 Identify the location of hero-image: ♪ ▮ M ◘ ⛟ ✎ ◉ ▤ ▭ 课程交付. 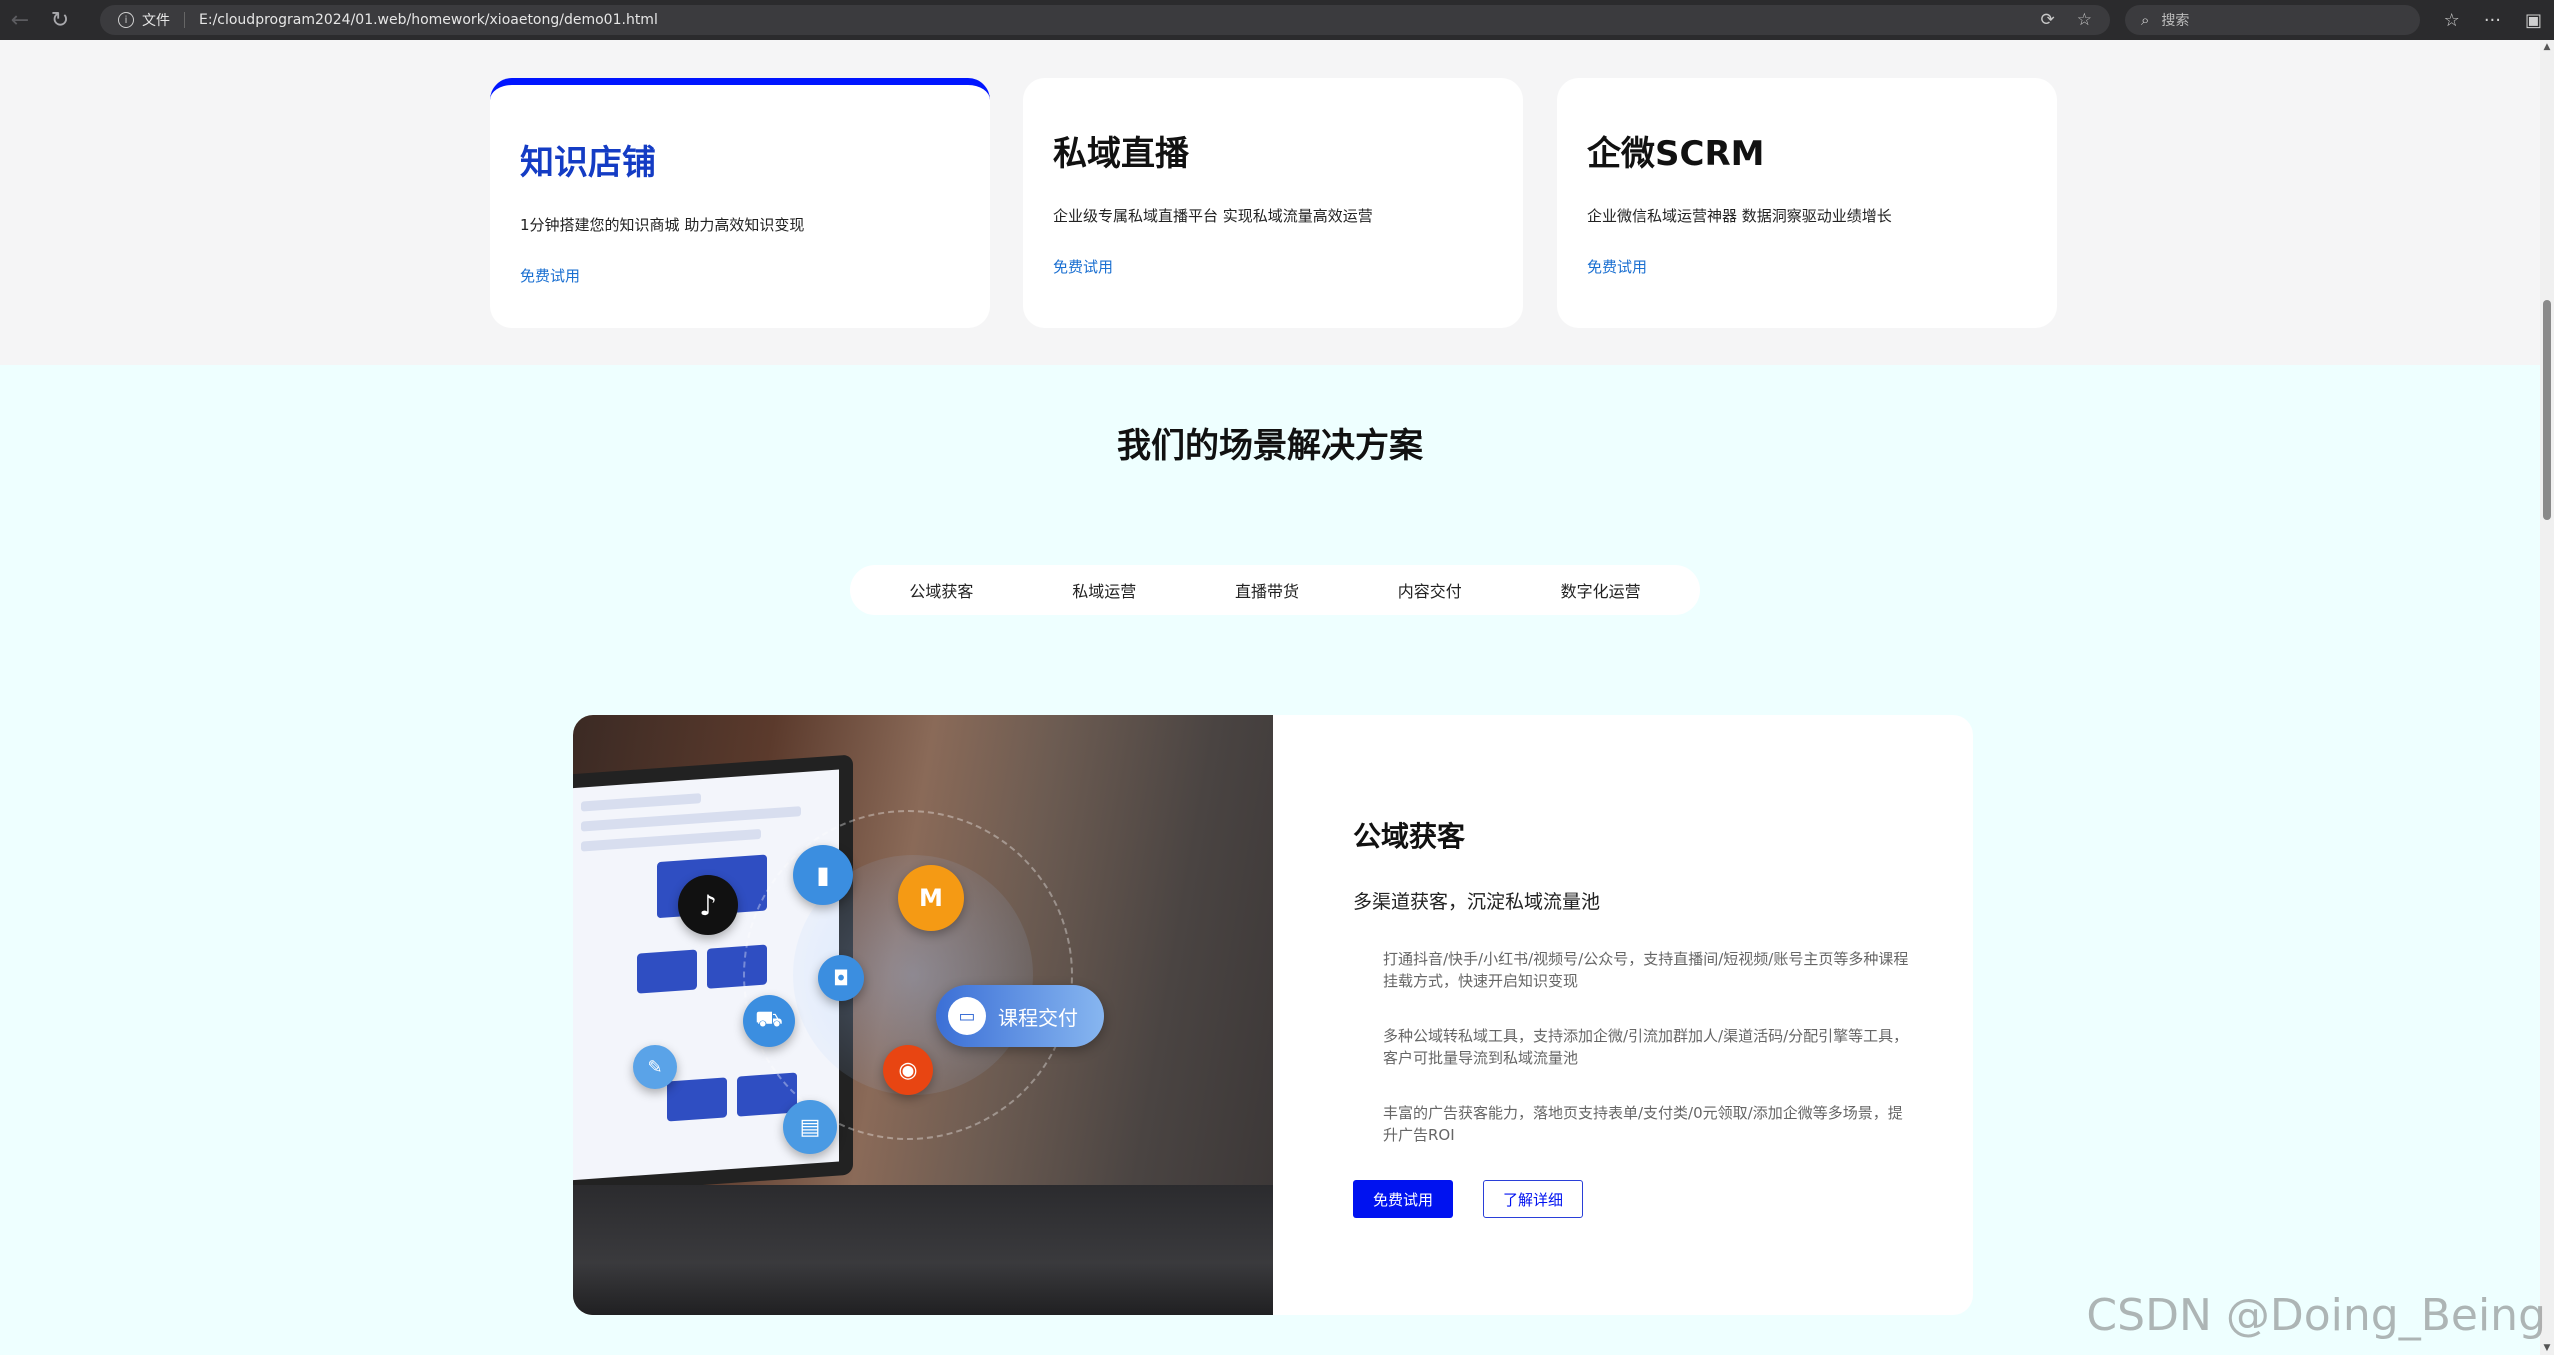
(923, 1015).